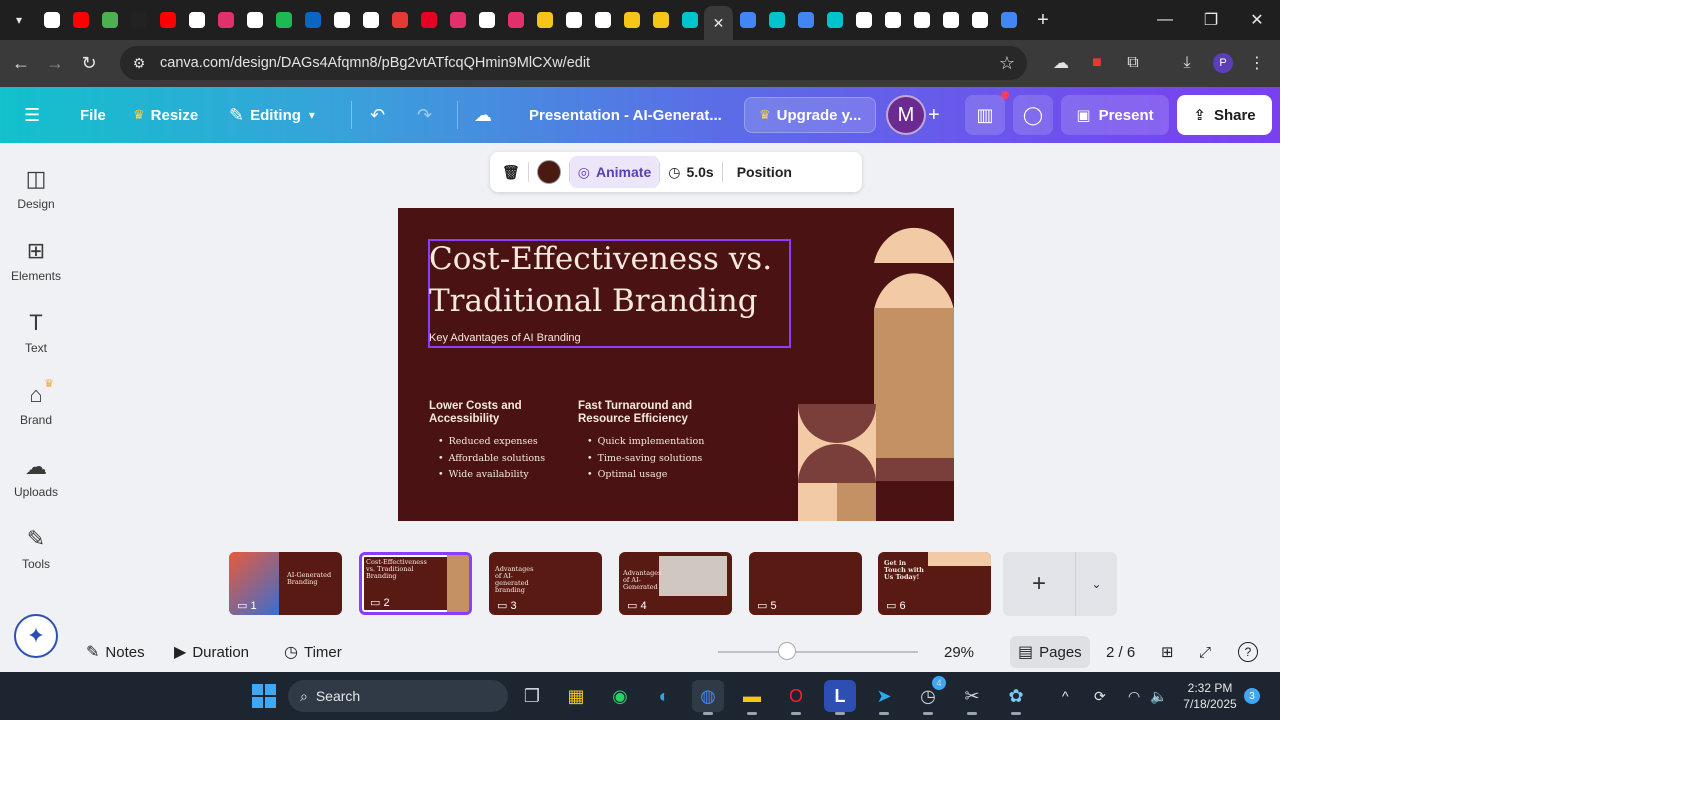  What do you see at coordinates (55, 64) in the screenshot?
I see `forward-button: →` at bounding box center [55, 64].